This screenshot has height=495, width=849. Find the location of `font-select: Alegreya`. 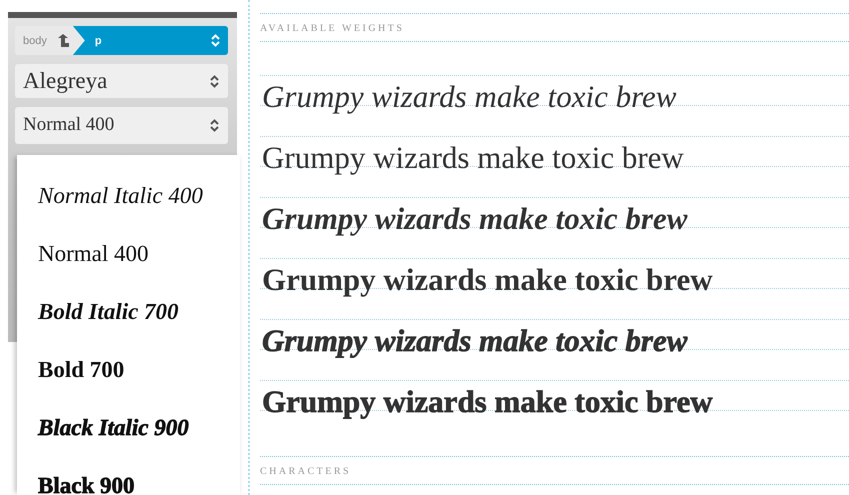

font-select: Alegreya is located at coordinates (121, 81).